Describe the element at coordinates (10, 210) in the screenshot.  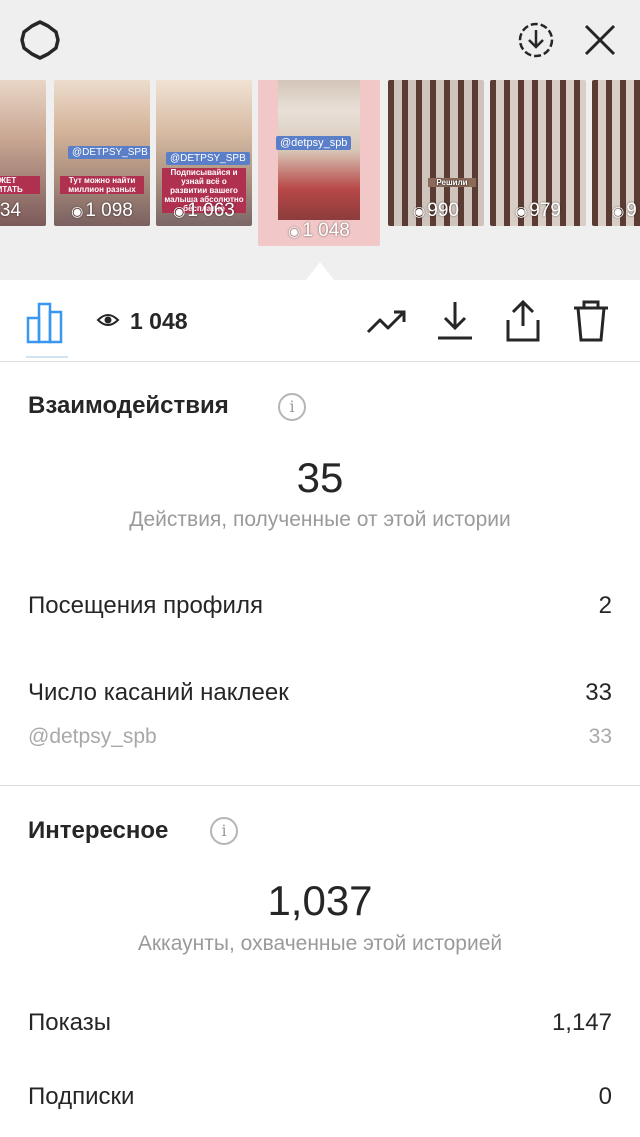
I see `story-views: ◉134` at that location.